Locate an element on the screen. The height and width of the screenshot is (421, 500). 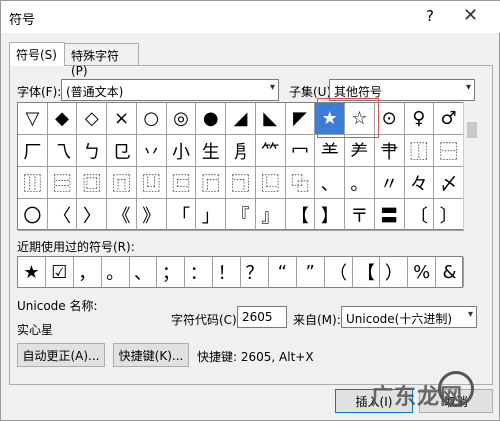
recent-symbol-cell: 。 is located at coordinates (116, 272).